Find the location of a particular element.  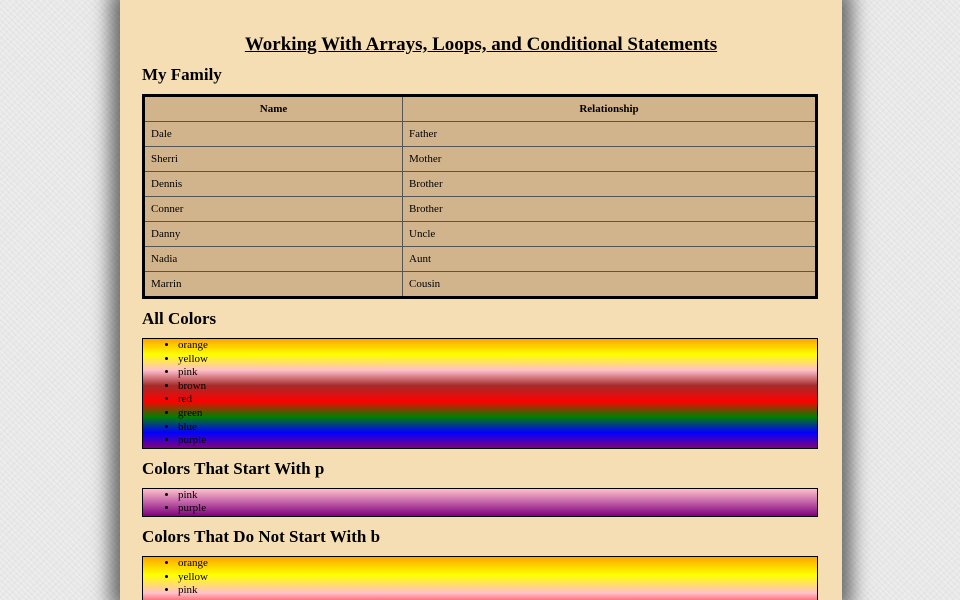

table-row: Nadia Aunt is located at coordinates (480, 259).